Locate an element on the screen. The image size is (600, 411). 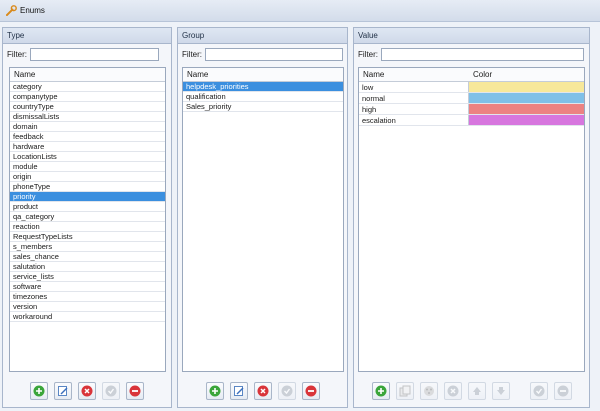
palette-button is located at coordinates (428, 391).